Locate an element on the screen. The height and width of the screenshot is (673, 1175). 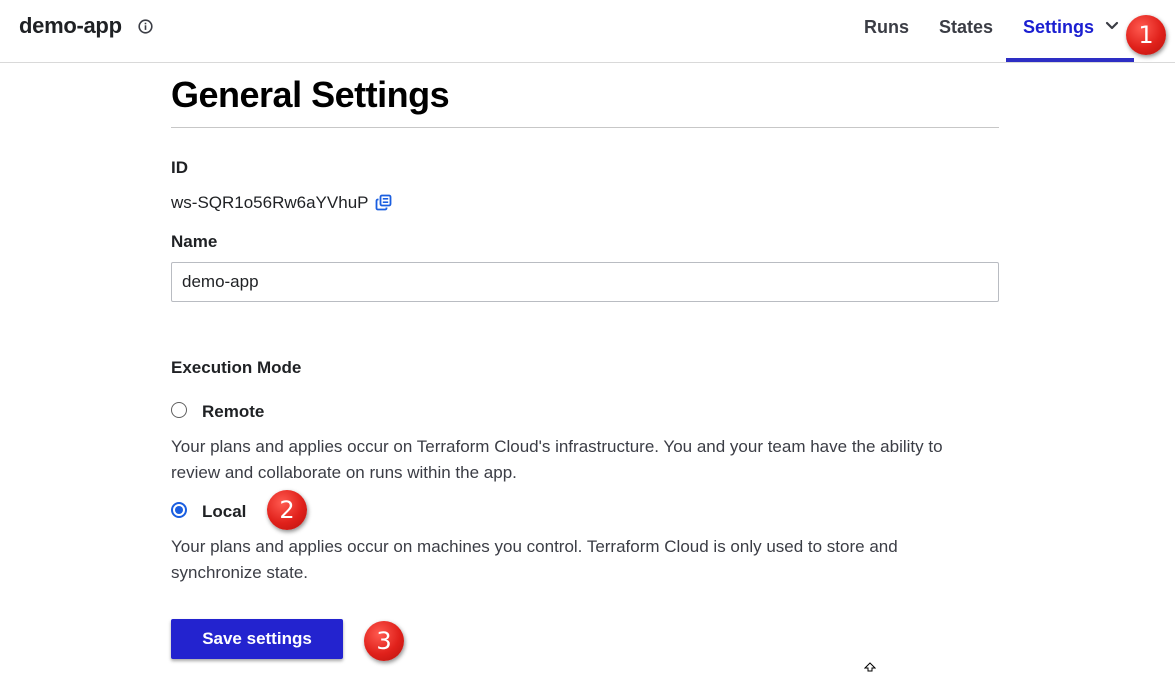
name-label: Name is located at coordinates (194, 241).